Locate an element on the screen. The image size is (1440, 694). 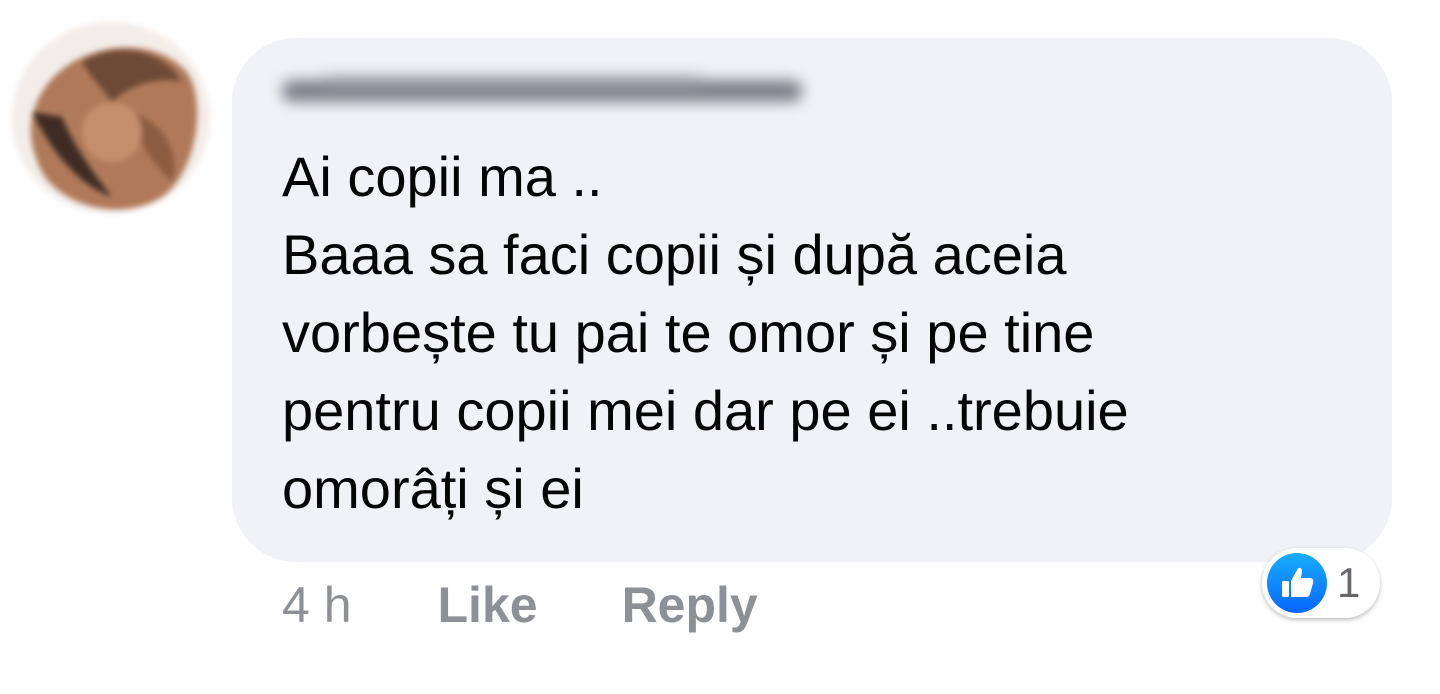
reaction-count: 1 is located at coordinates (1349, 582).